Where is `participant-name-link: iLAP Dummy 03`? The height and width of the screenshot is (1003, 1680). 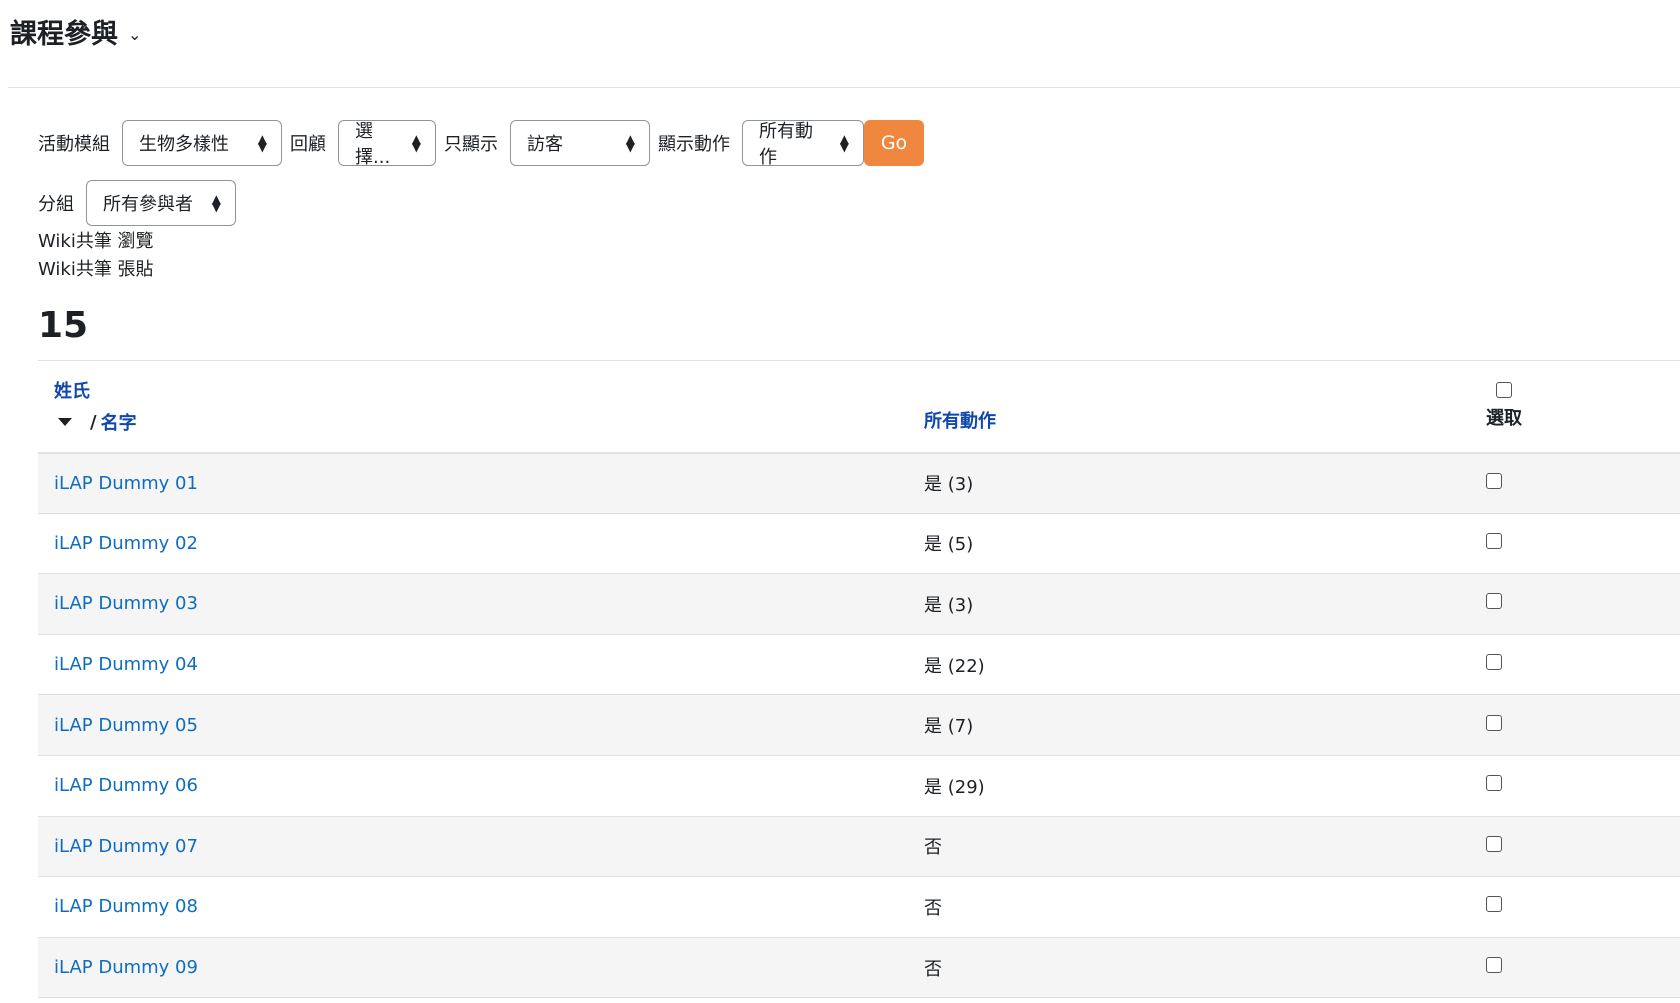
participant-name-link: iLAP Dummy 03 is located at coordinates (126, 603).